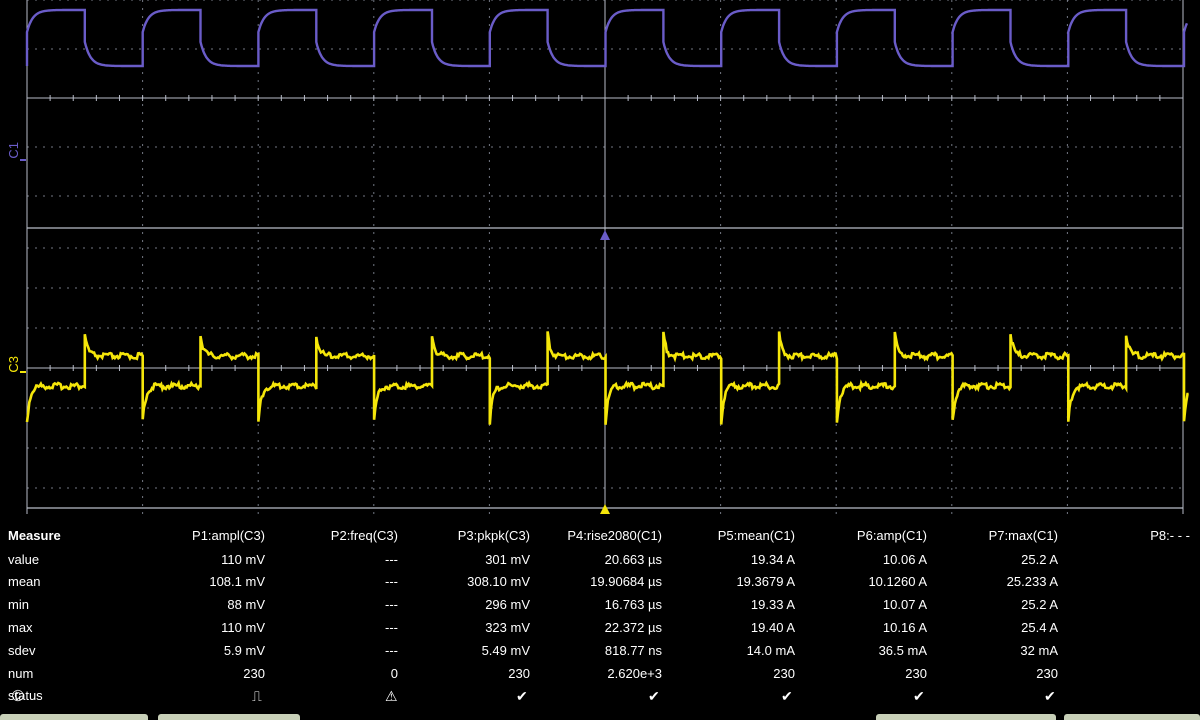 This screenshot has width=1200, height=720. Describe the element at coordinates (364, 536) in the screenshot. I see `measure-header-p2: P2:freq(C3)` at that location.